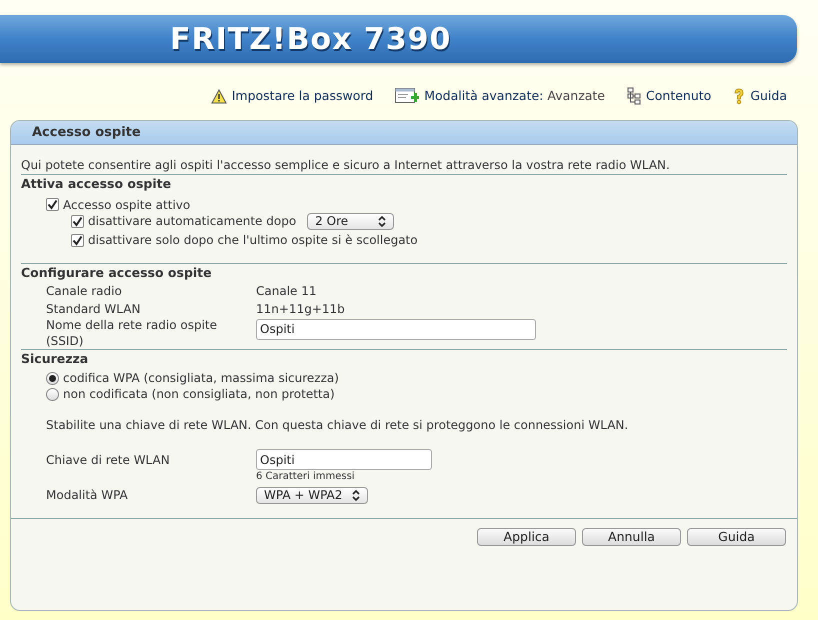  What do you see at coordinates (126, 205) in the screenshot?
I see `checkbox-label: Accesso ospite attivo` at bounding box center [126, 205].